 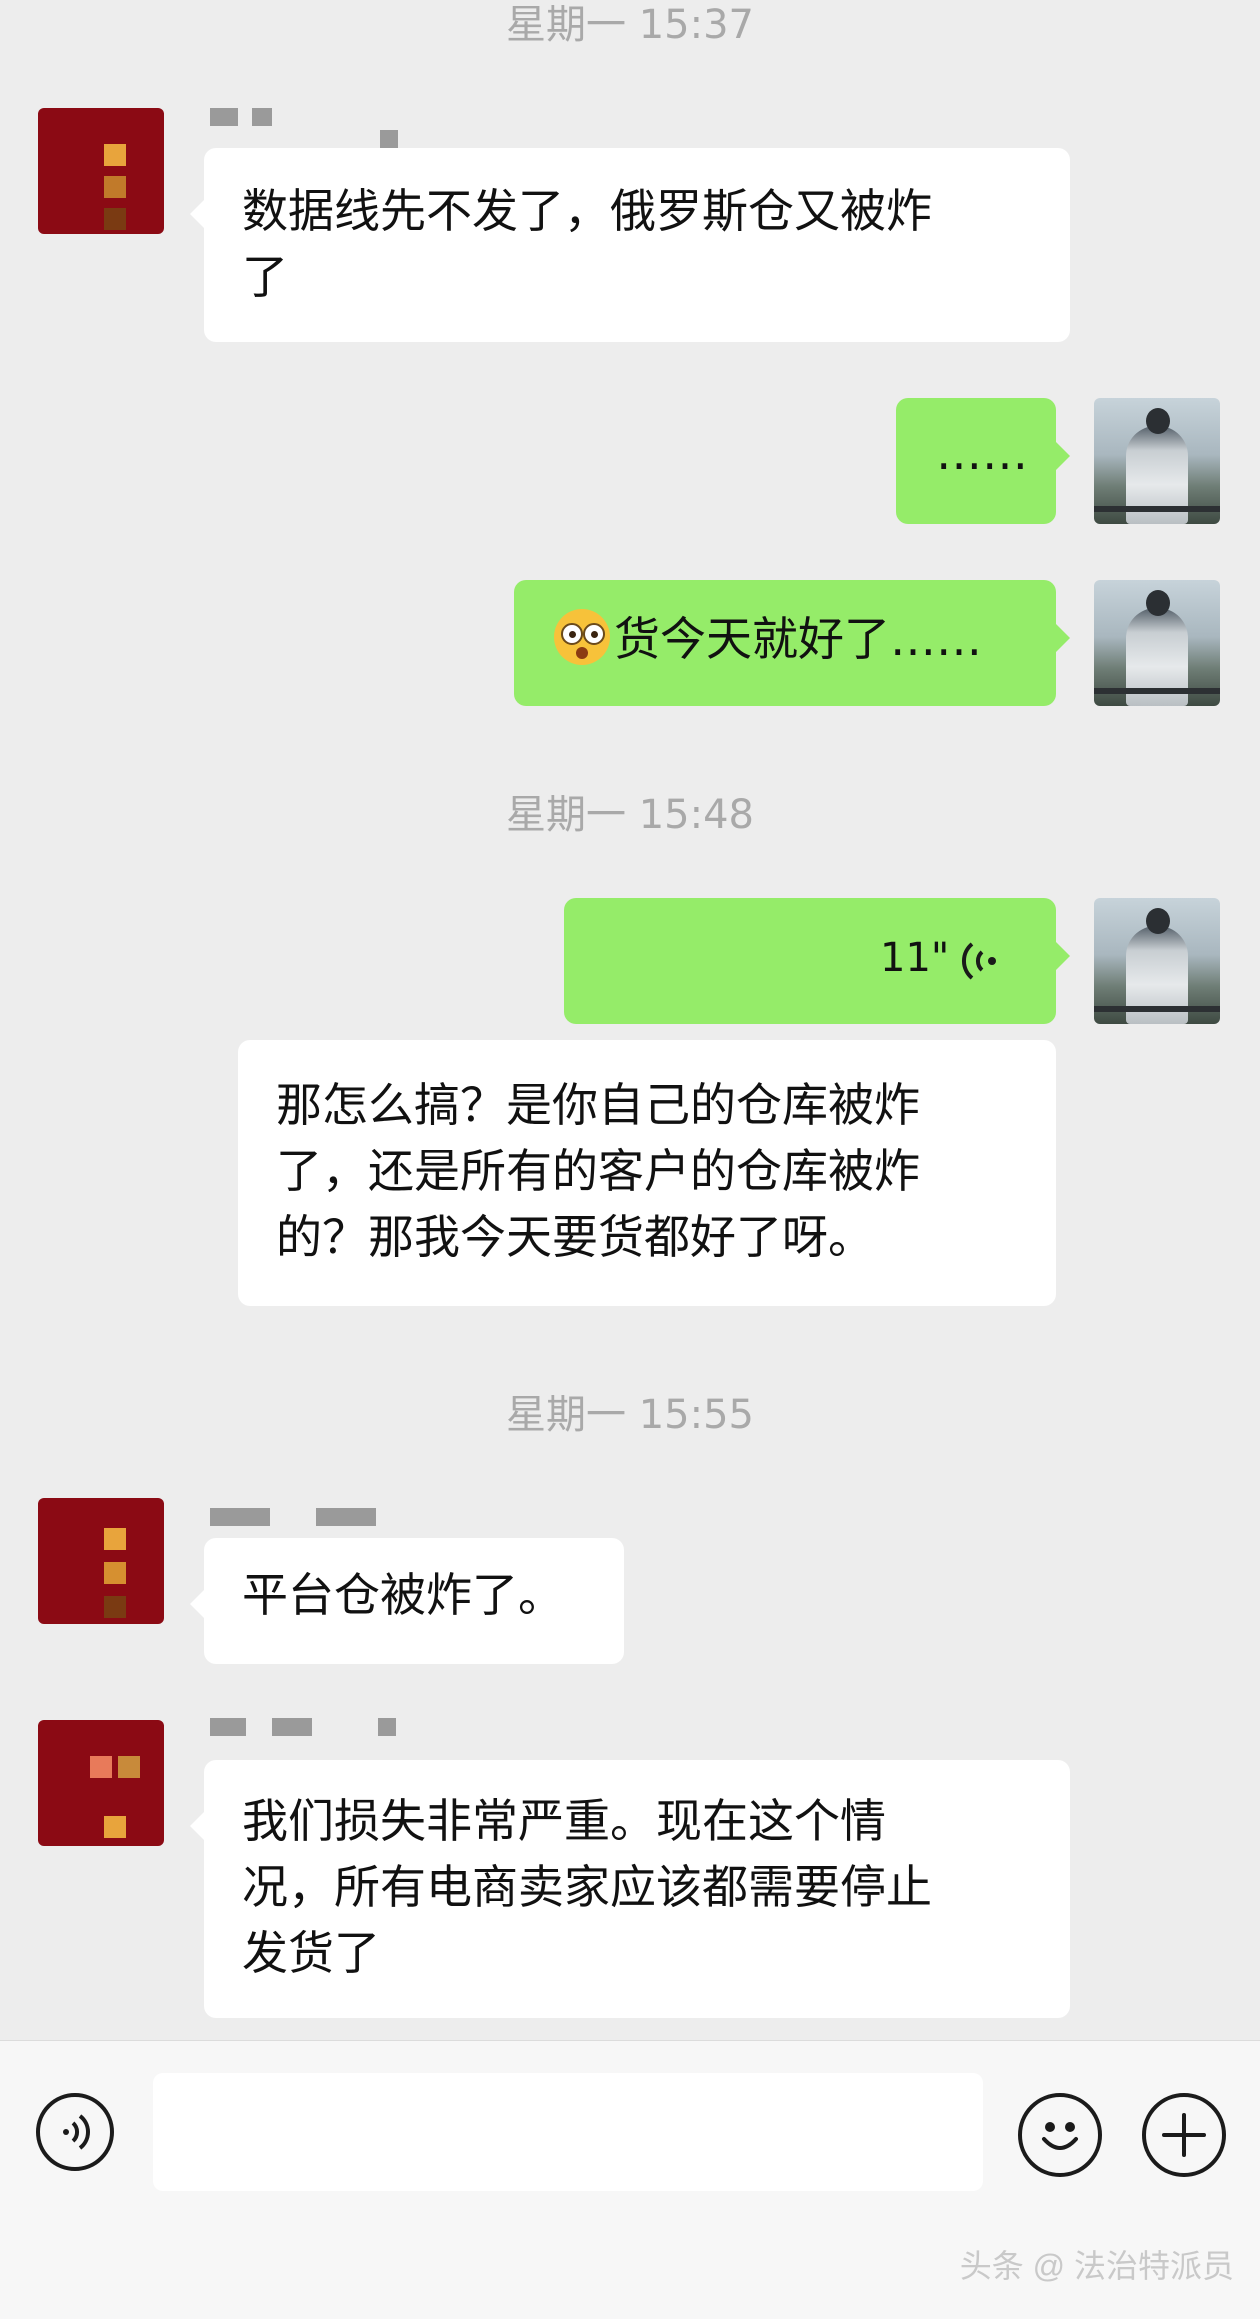 What do you see at coordinates (915, 958) in the screenshot?
I see `voice-duration: 11"` at bounding box center [915, 958].